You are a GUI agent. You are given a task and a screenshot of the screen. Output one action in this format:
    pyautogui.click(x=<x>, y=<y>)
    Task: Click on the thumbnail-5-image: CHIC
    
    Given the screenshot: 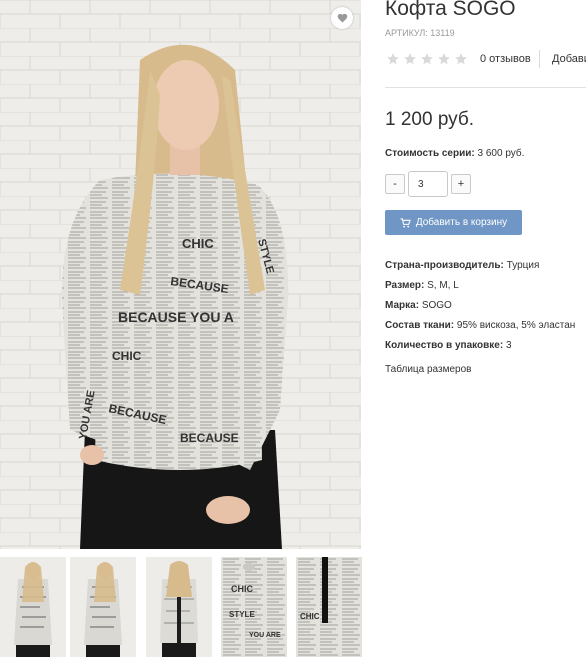 What is the action you would take?
    pyautogui.click(x=329, y=607)
    